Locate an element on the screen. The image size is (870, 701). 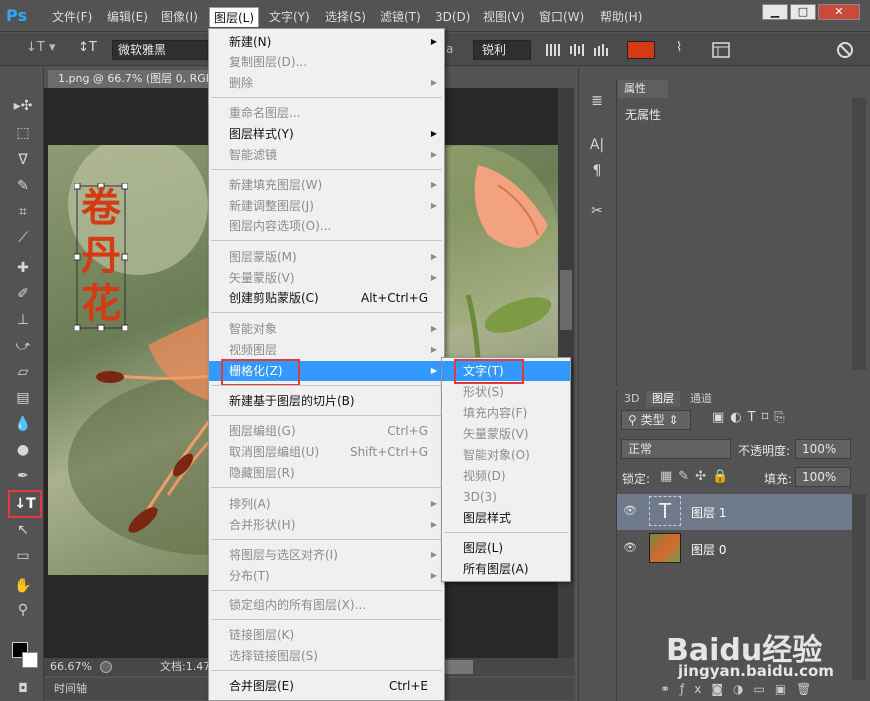
crop-tool-icon: ⌗ is located at coordinates (23, 212).